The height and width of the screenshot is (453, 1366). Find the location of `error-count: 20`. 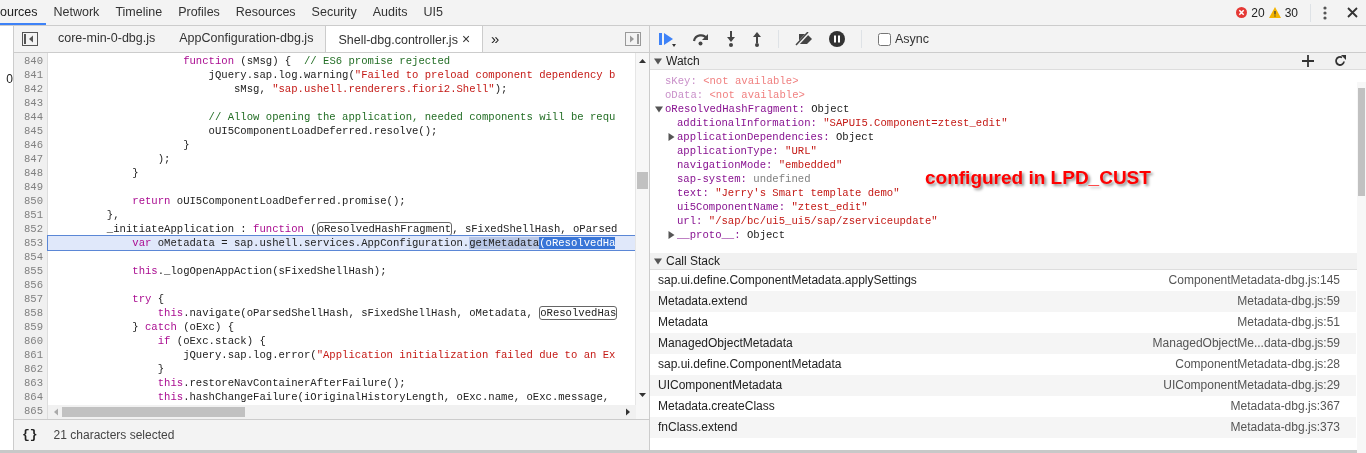

error-count: 20 is located at coordinates (1258, 13).